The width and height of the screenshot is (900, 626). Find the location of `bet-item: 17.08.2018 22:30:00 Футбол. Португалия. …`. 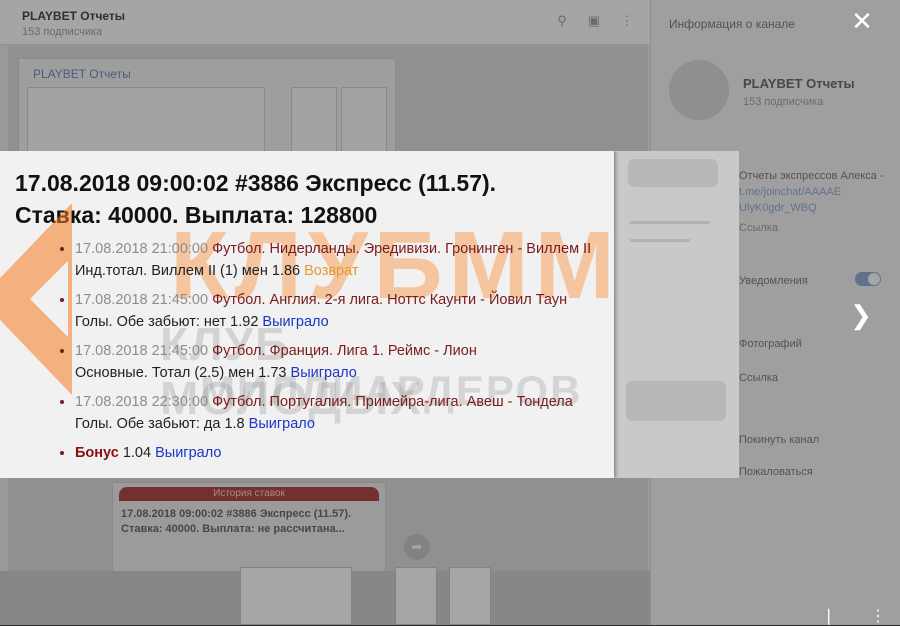

bet-item: 17.08.2018 22:30:00 Футбол. Португалия. … is located at coordinates (347, 413).